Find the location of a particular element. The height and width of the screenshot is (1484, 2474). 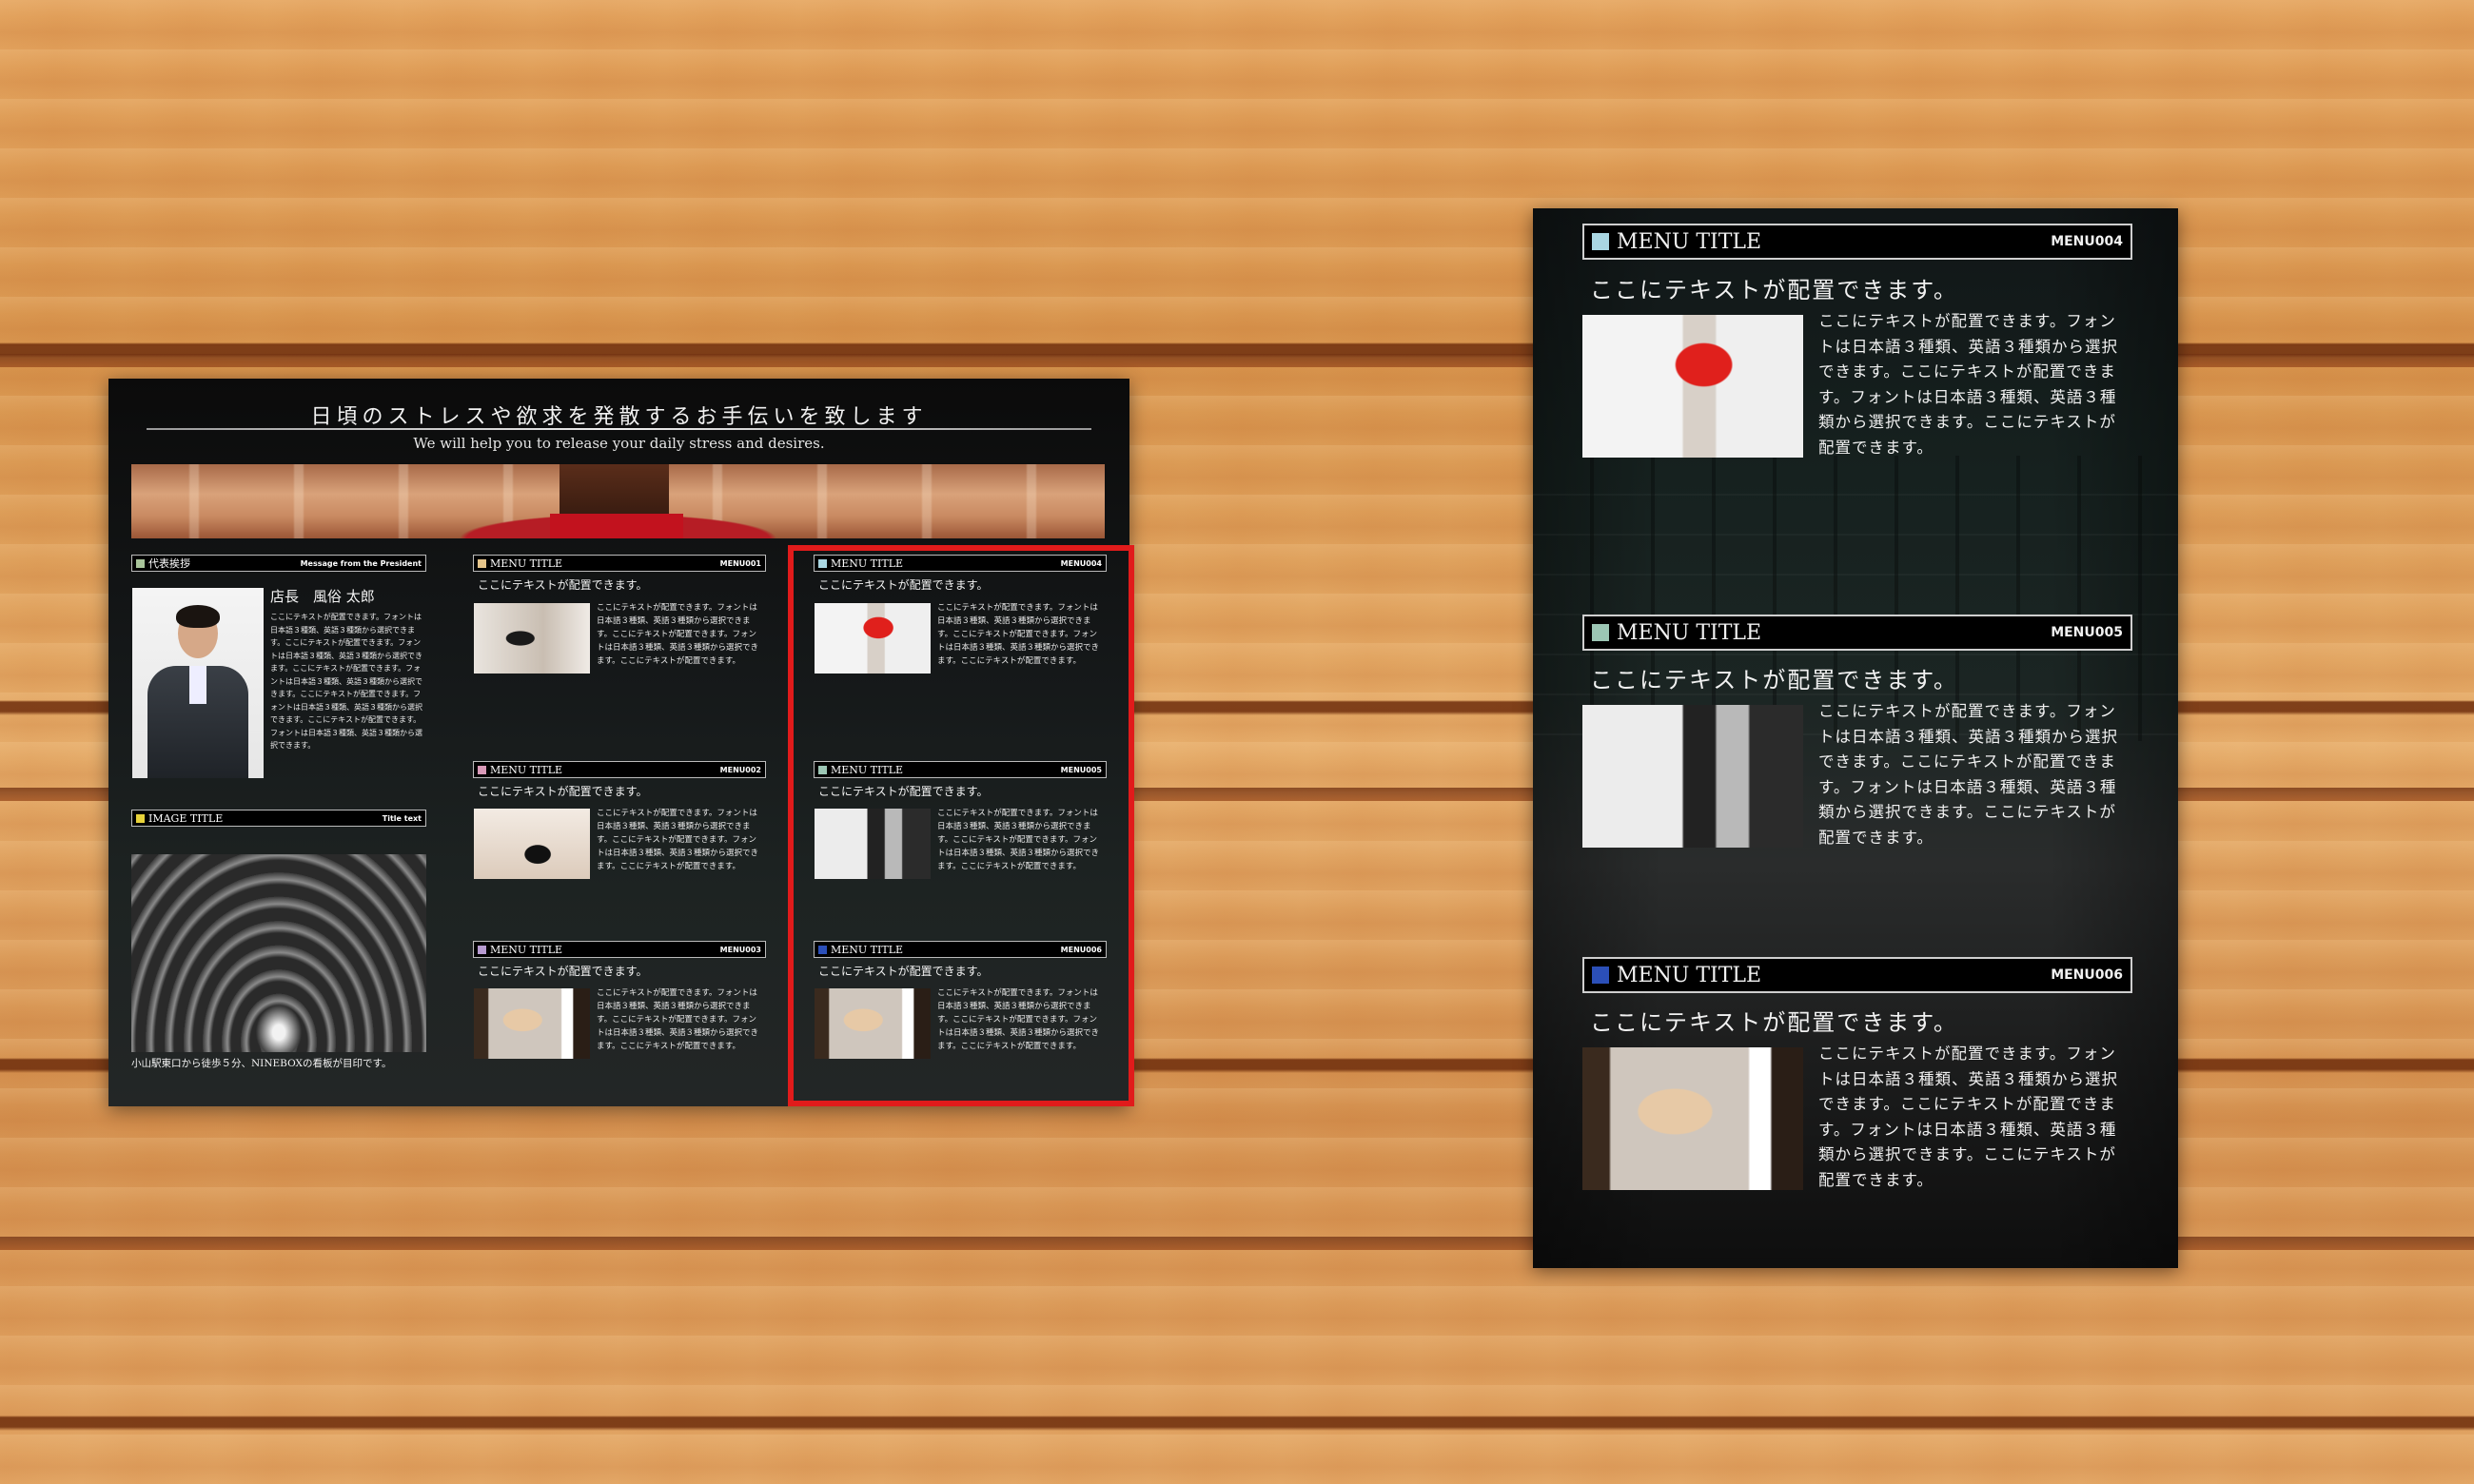

menu-header-004: MENU TITLE MENU004 is located at coordinates (1857, 242).